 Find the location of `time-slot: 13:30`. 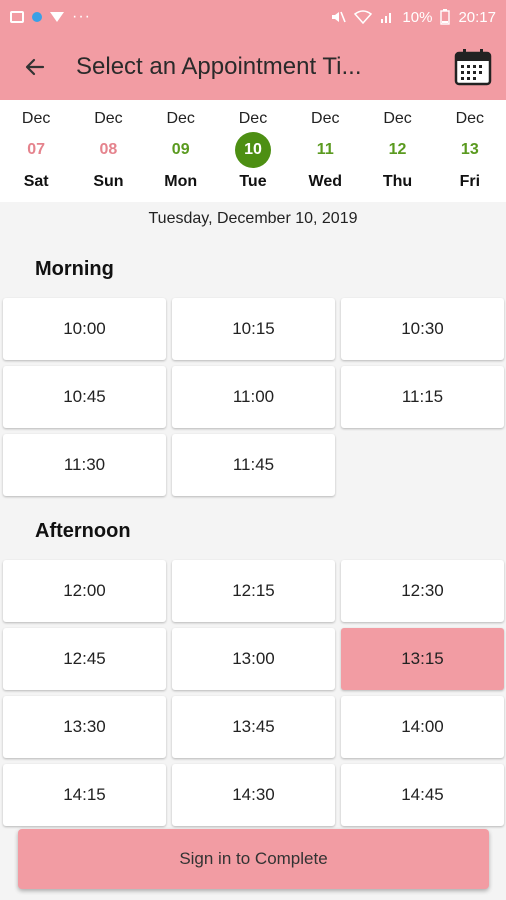

time-slot: 13:30 is located at coordinates (84, 727).